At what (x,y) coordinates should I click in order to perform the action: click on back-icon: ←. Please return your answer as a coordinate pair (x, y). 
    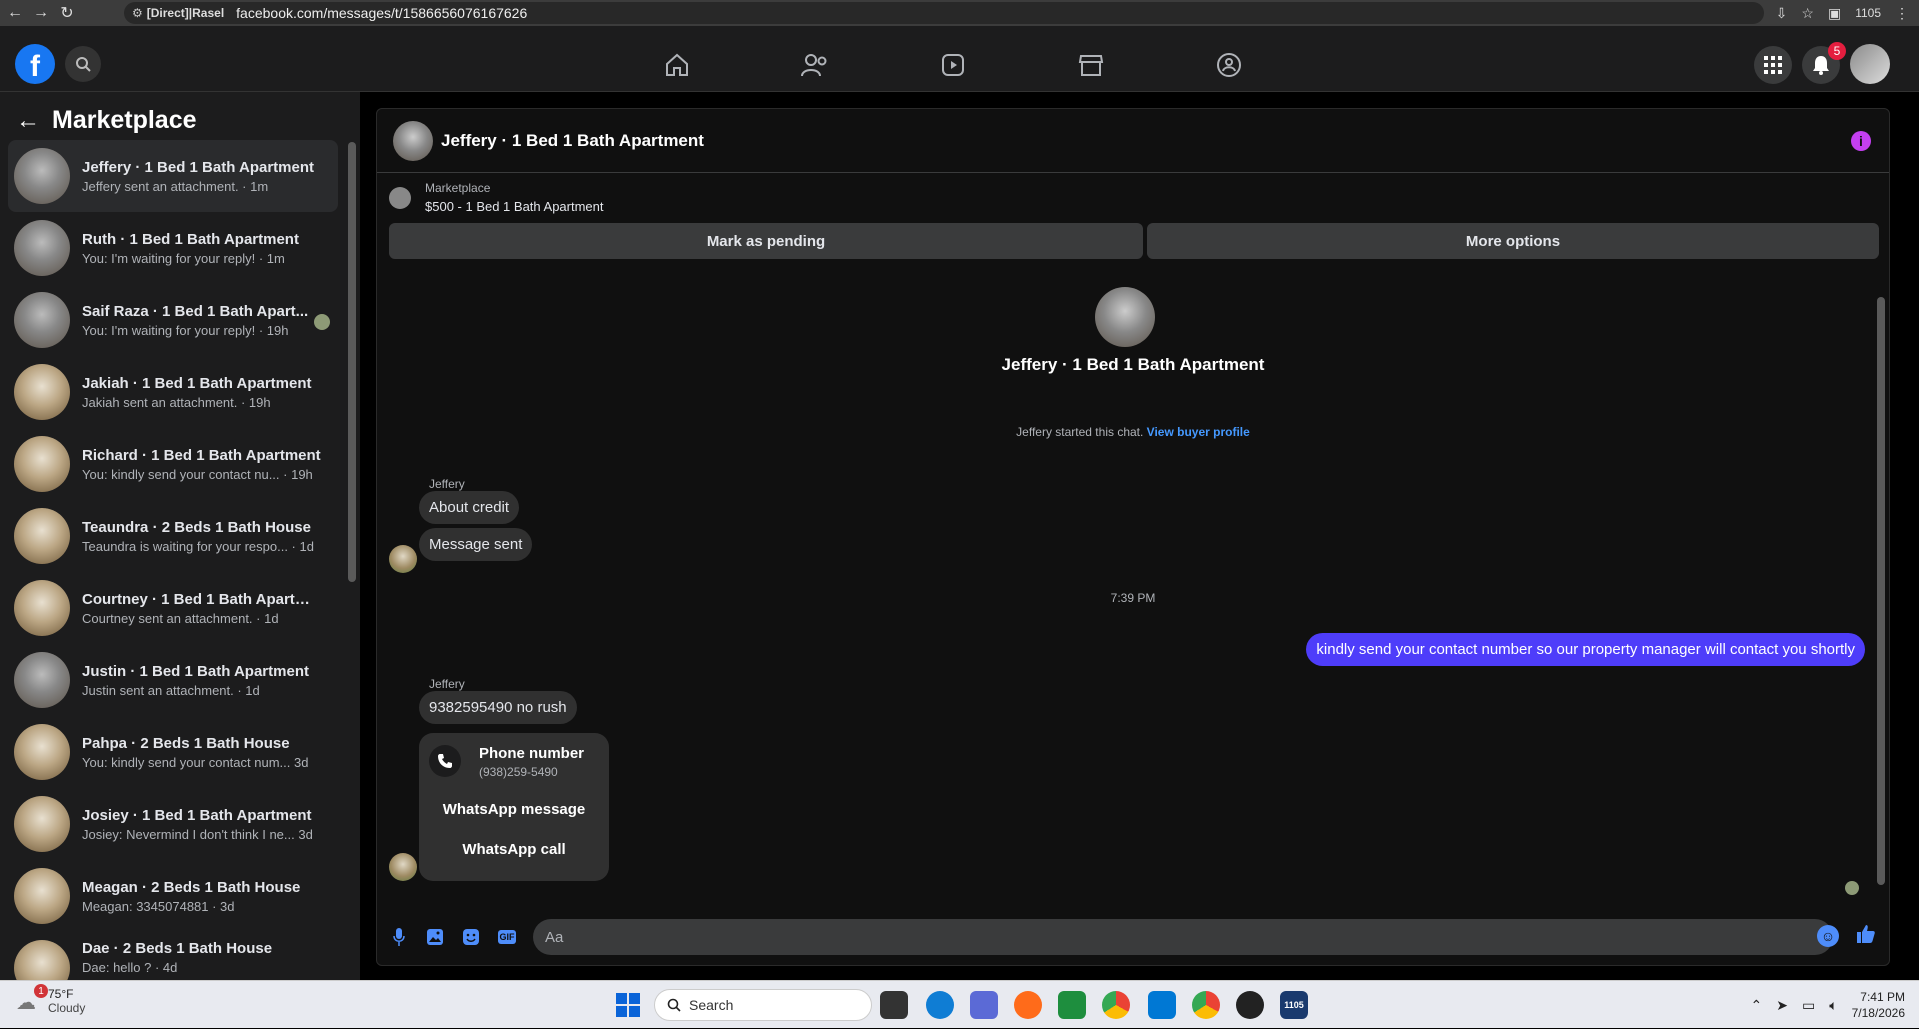
    Looking at the image, I should click on (15, 13).